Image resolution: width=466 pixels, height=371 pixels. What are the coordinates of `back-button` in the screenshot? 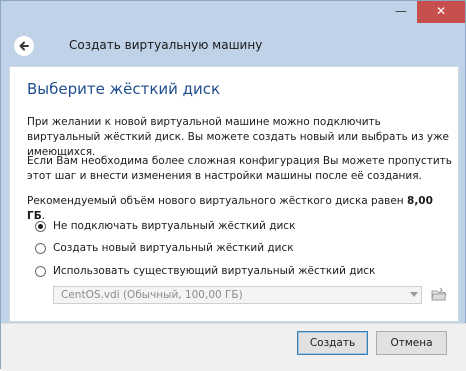 It's located at (24, 46).